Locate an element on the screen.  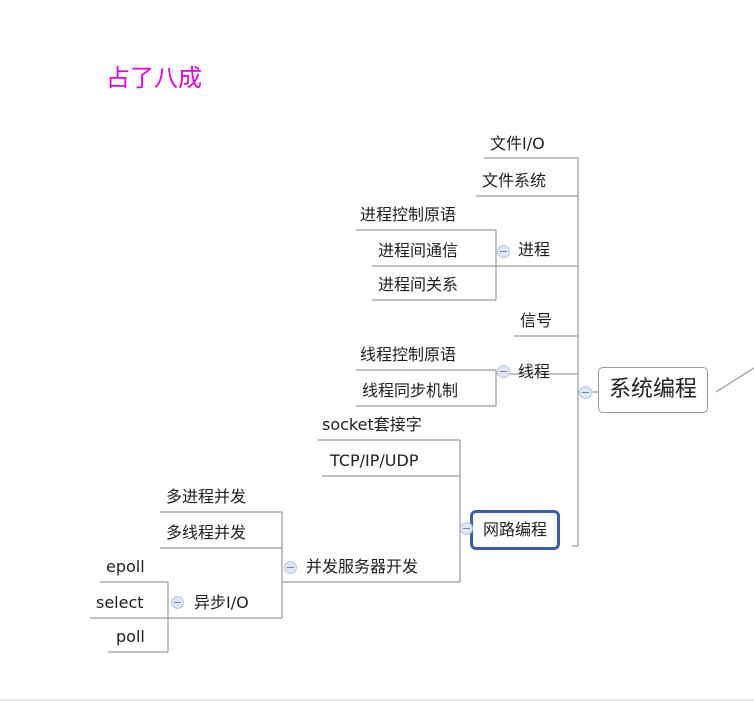
node-concurrent-server: 并发服务器开发 is located at coordinates (362, 567).